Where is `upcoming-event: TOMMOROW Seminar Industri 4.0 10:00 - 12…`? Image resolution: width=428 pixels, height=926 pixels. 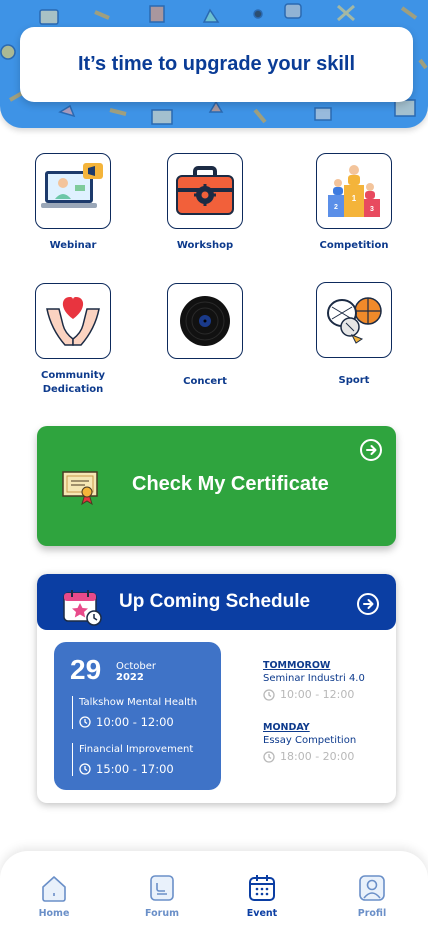
upcoming-event: TOMMOROW Seminar Industri 4.0 10:00 - 12… is located at coordinates (323, 680).